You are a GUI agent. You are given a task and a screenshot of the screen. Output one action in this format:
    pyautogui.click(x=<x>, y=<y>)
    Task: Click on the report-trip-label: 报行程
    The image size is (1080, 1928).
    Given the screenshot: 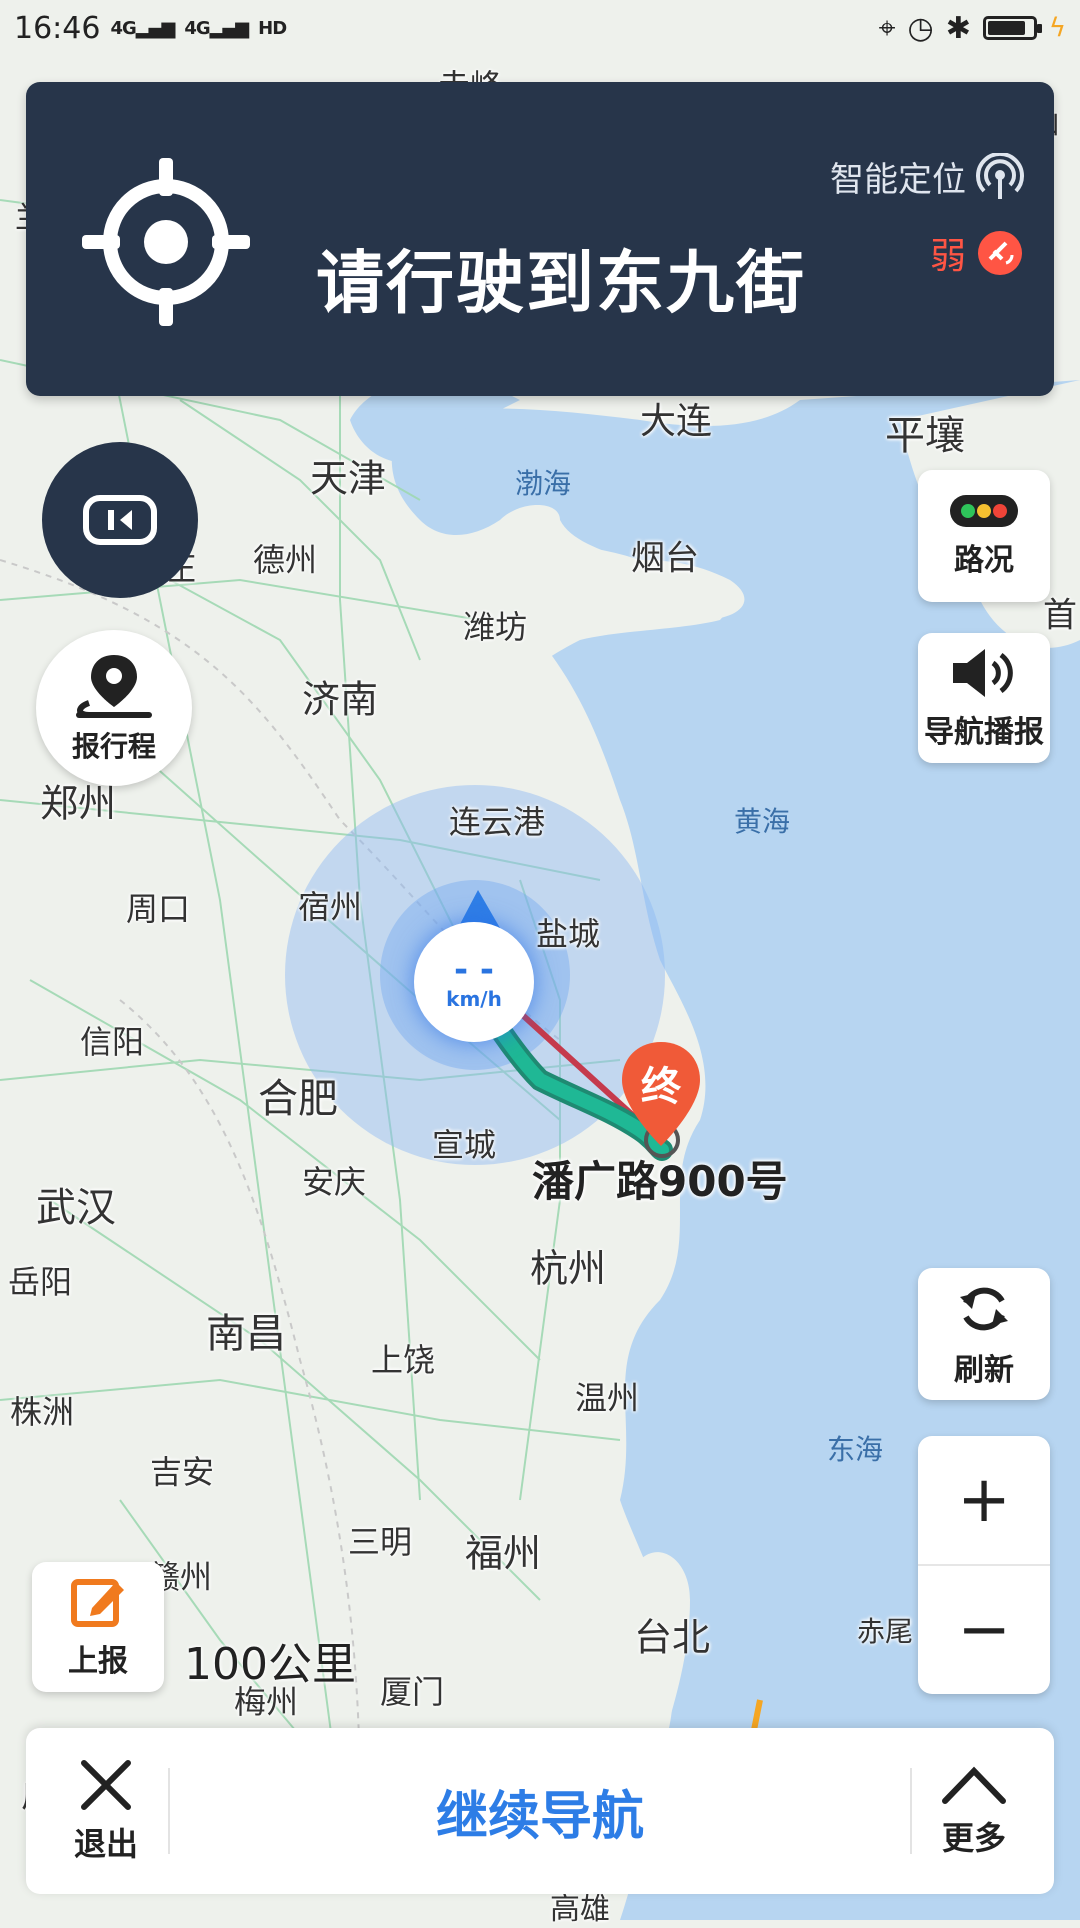 What is the action you would take?
    pyautogui.click(x=113, y=746)
    